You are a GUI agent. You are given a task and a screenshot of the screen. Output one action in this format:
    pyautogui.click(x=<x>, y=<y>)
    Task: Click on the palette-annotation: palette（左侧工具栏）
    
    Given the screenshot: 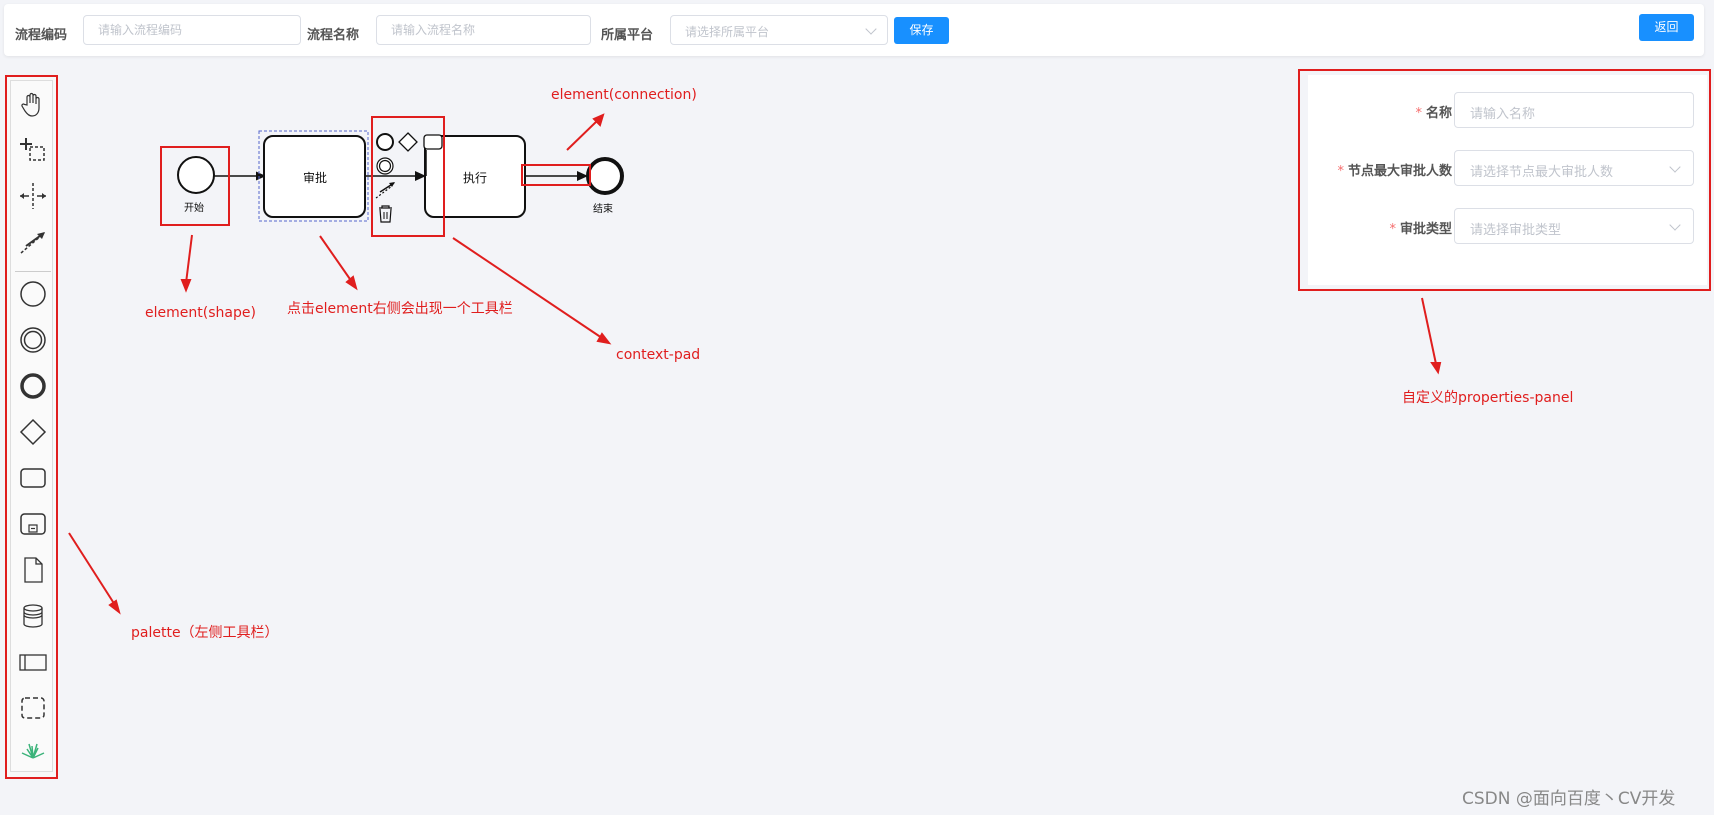 What is the action you would take?
    pyautogui.click(x=205, y=633)
    